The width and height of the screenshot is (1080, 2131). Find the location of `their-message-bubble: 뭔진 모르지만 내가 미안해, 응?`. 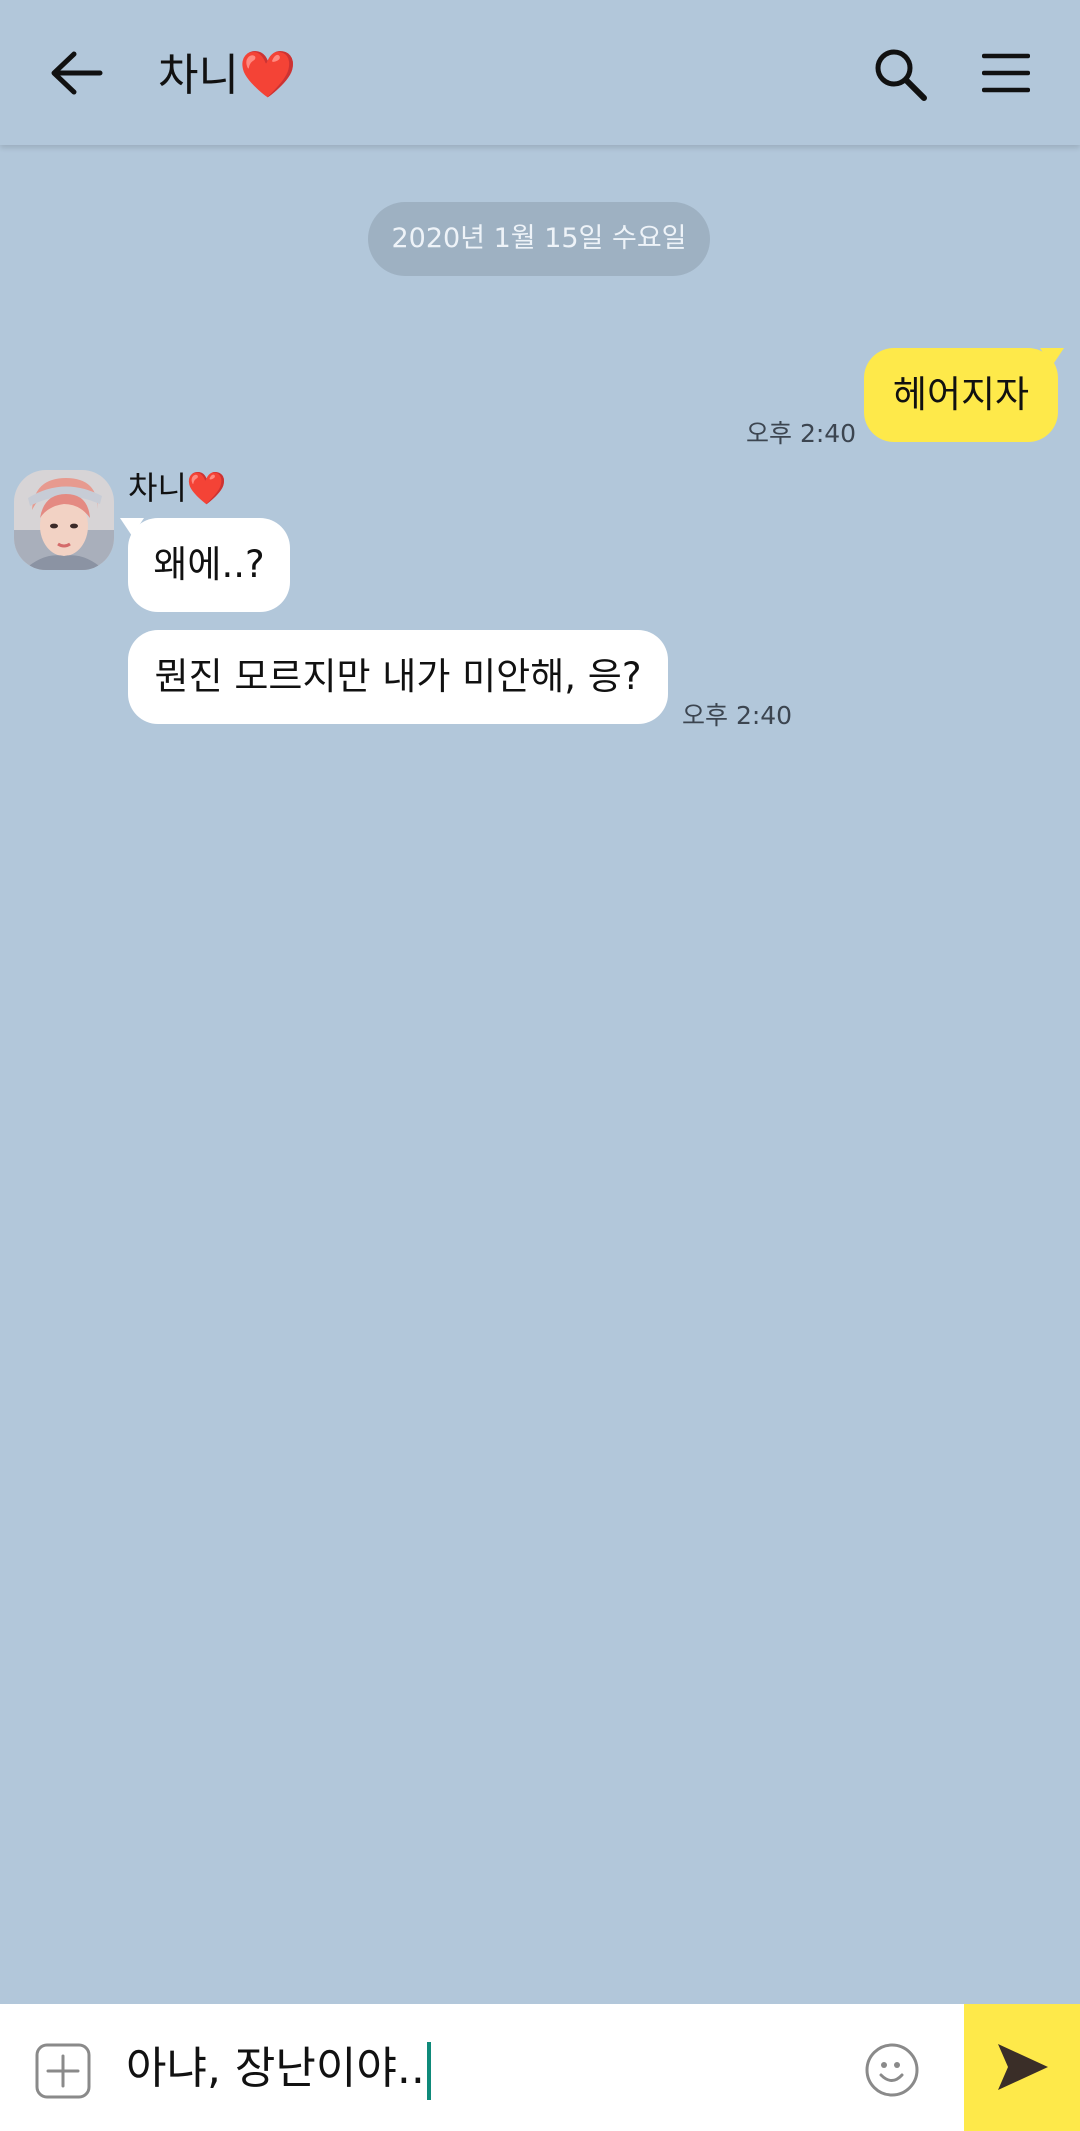

their-message-bubble: 뭔진 모르지만 내가 미안해, 응? is located at coordinates (398, 677).